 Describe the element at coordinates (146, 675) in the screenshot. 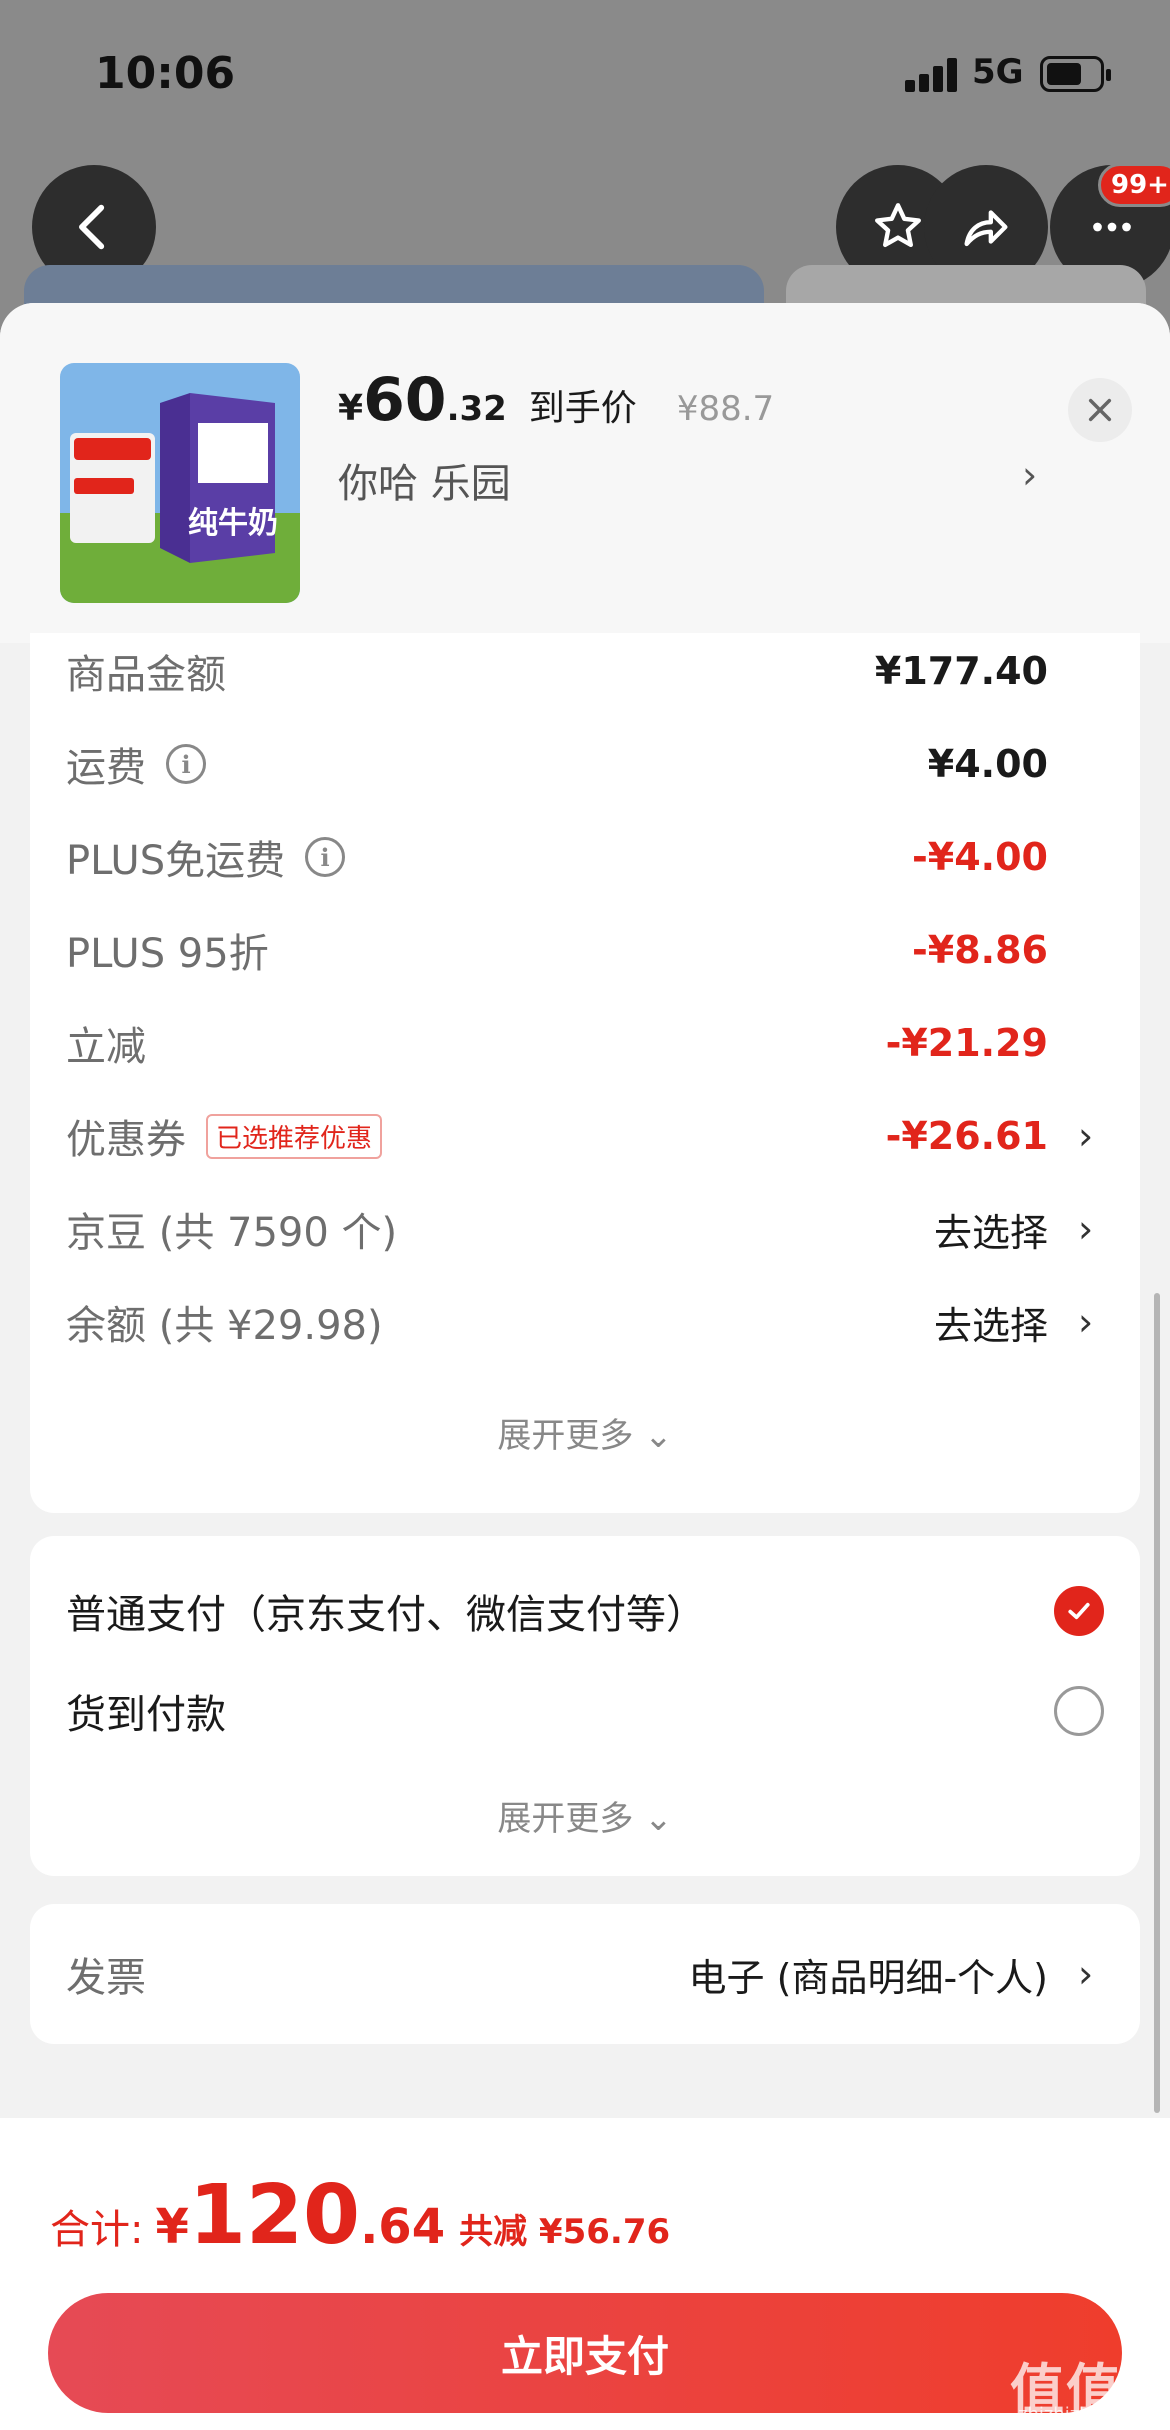

I see `row-label: 商品金额` at that location.